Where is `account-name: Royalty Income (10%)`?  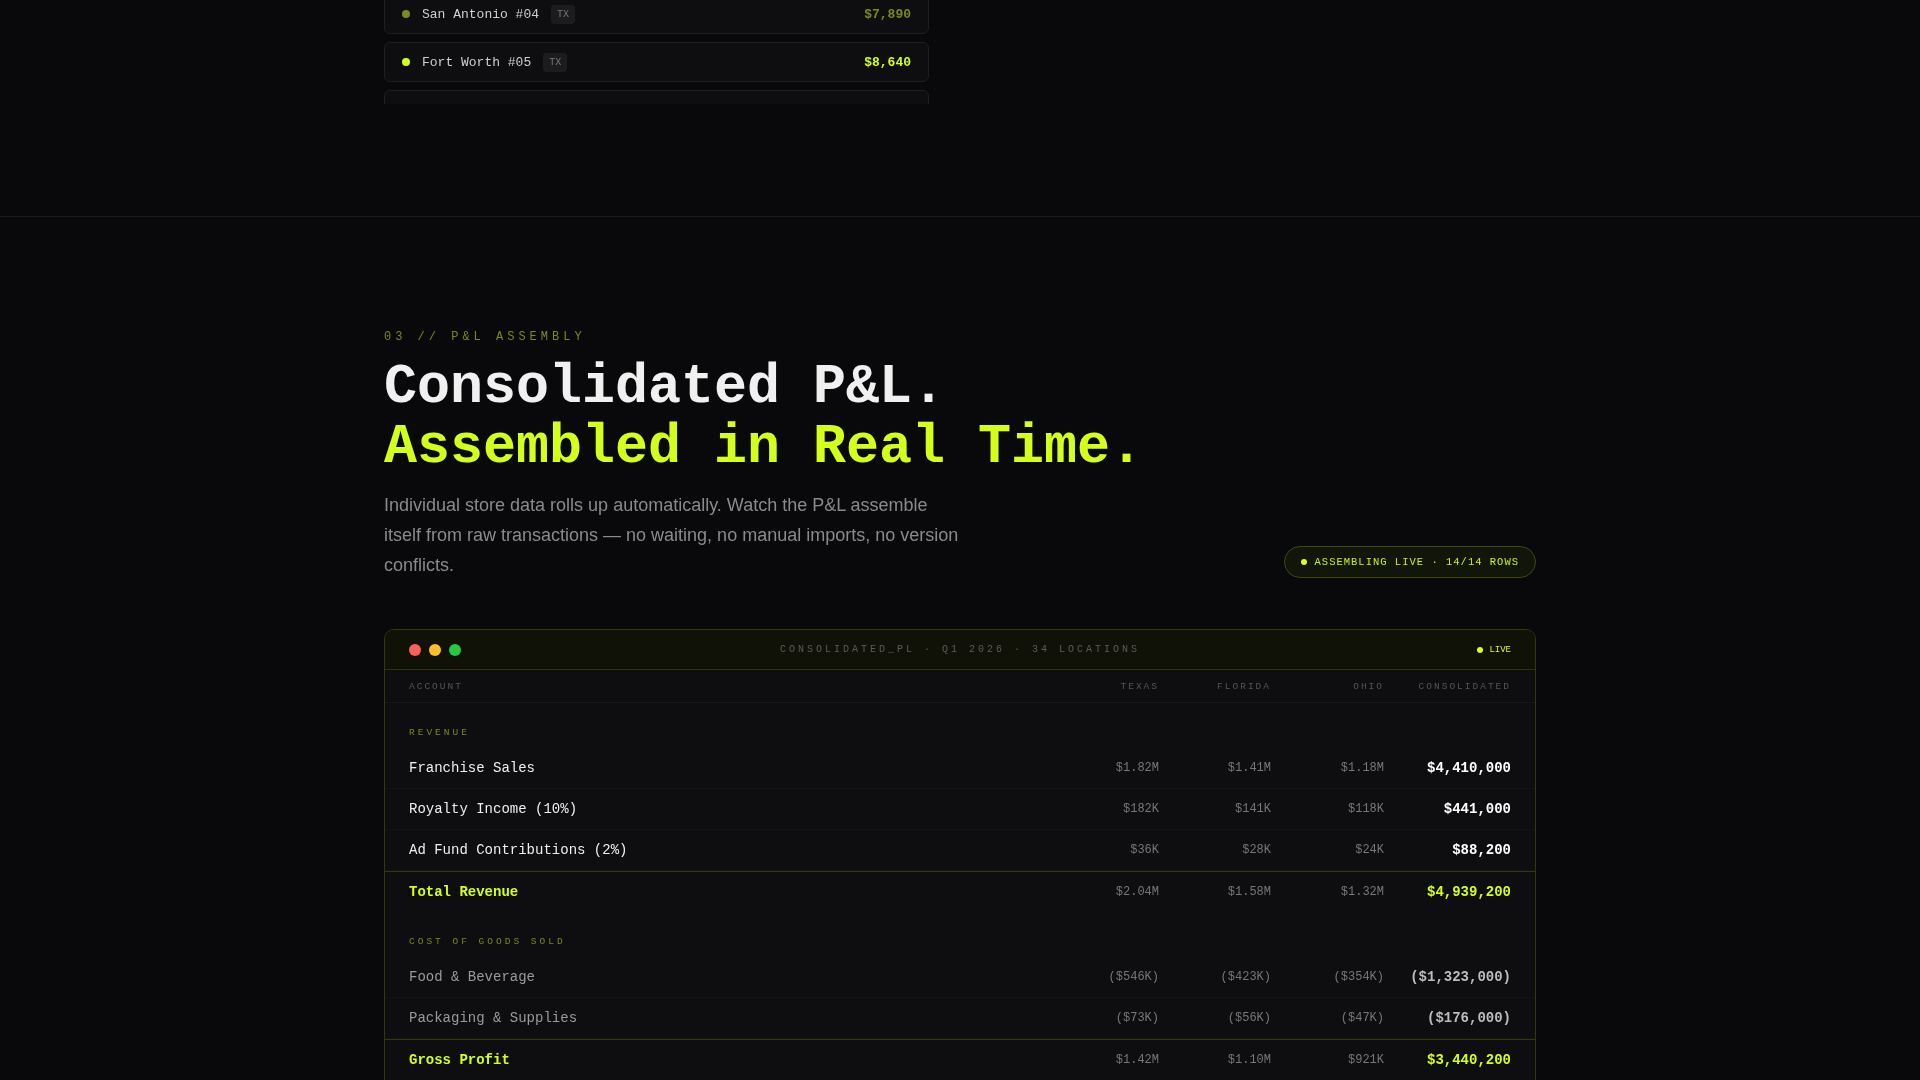
account-name: Royalty Income (10%) is located at coordinates (494, 809).